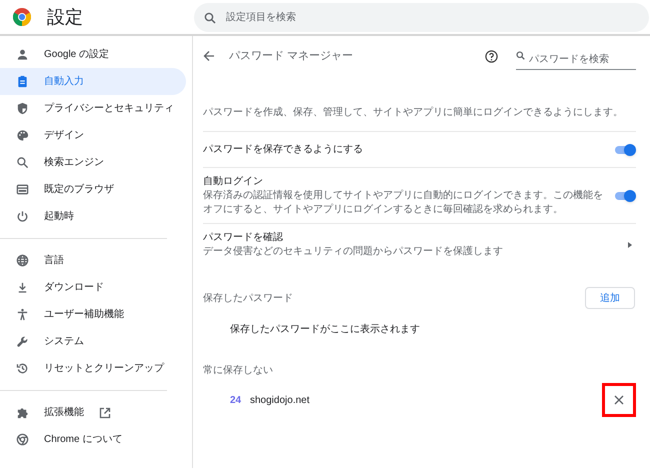  What do you see at coordinates (22, 368) in the screenshot?
I see `history-icon` at bounding box center [22, 368].